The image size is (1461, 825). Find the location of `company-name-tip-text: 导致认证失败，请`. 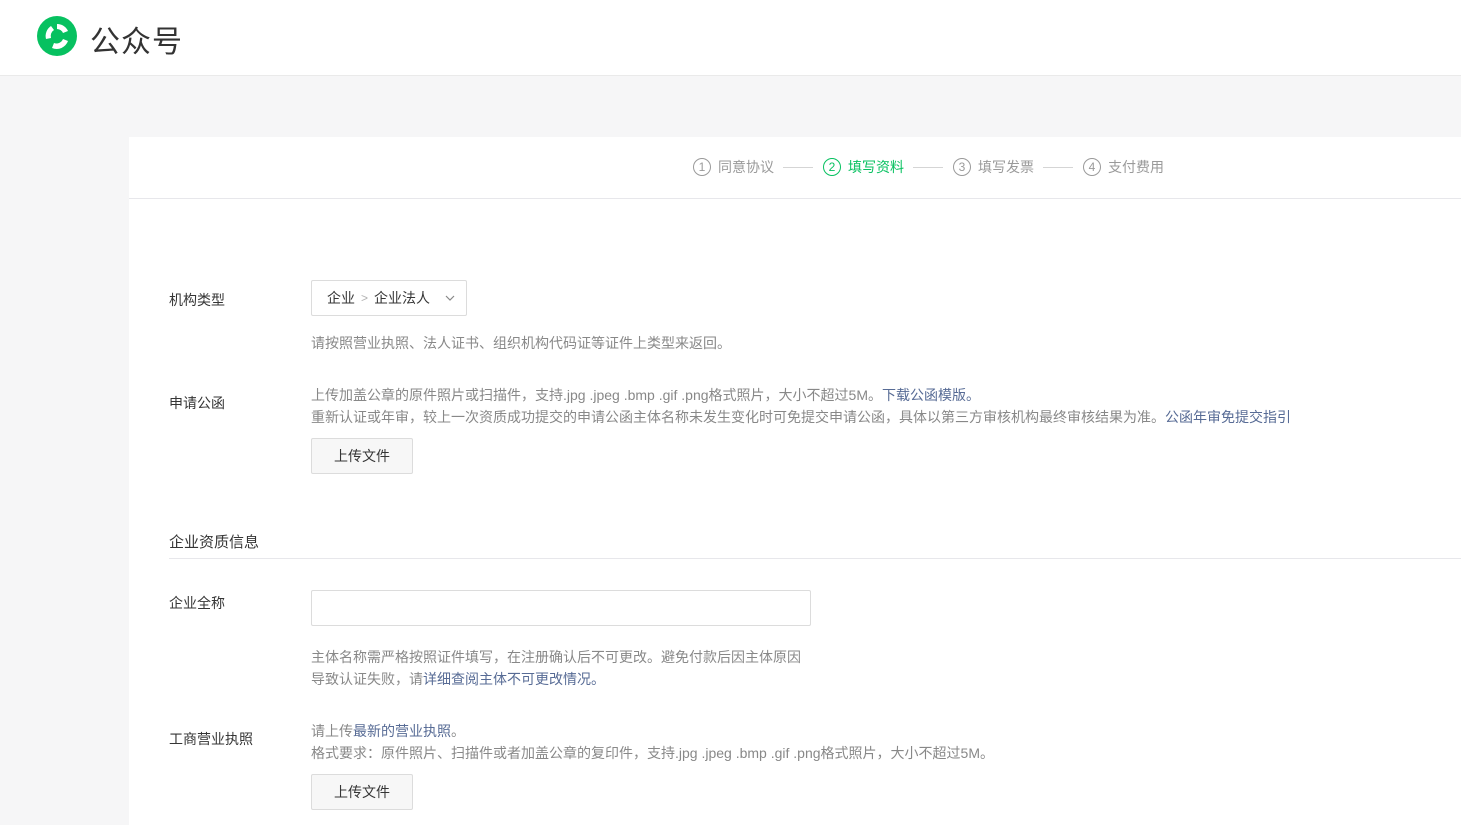

company-name-tip-text: 导致认证失败，请 is located at coordinates (367, 679).